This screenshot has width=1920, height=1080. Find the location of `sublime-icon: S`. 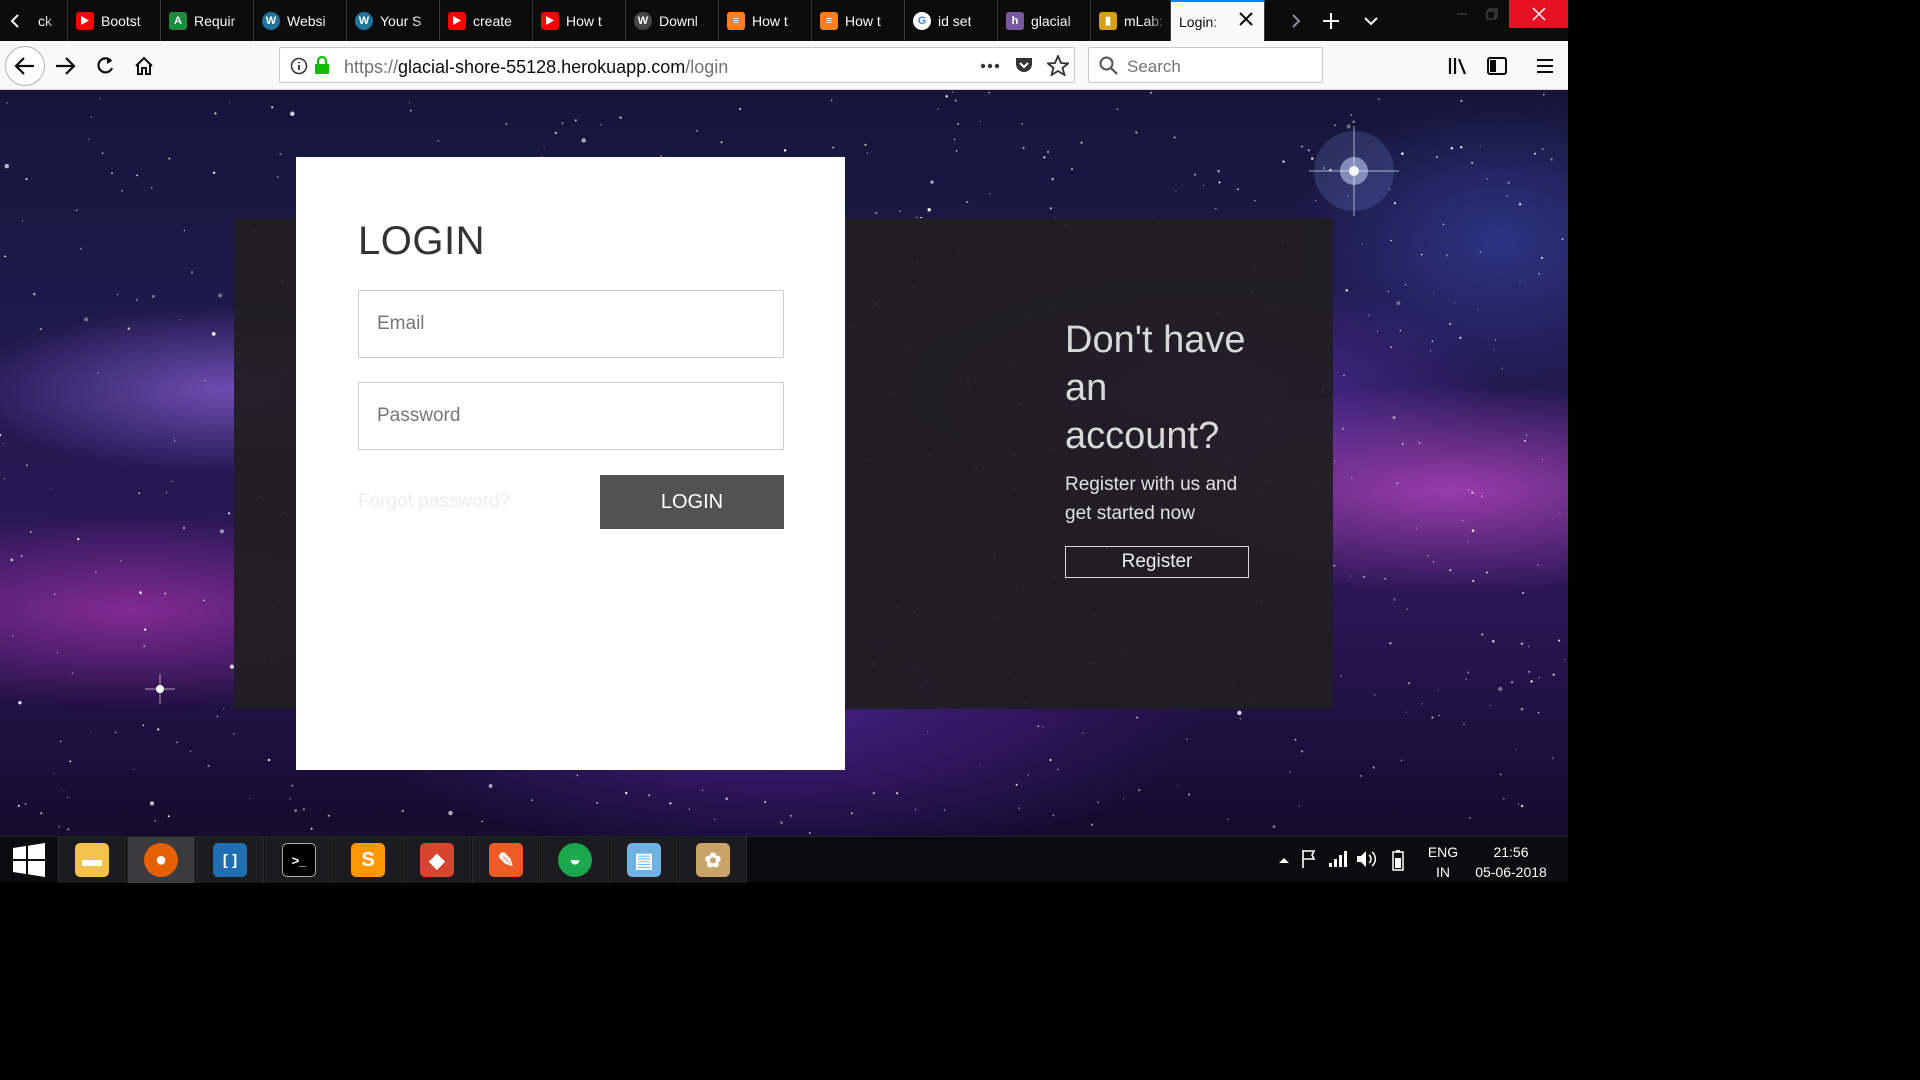

sublime-icon: S is located at coordinates (368, 860).